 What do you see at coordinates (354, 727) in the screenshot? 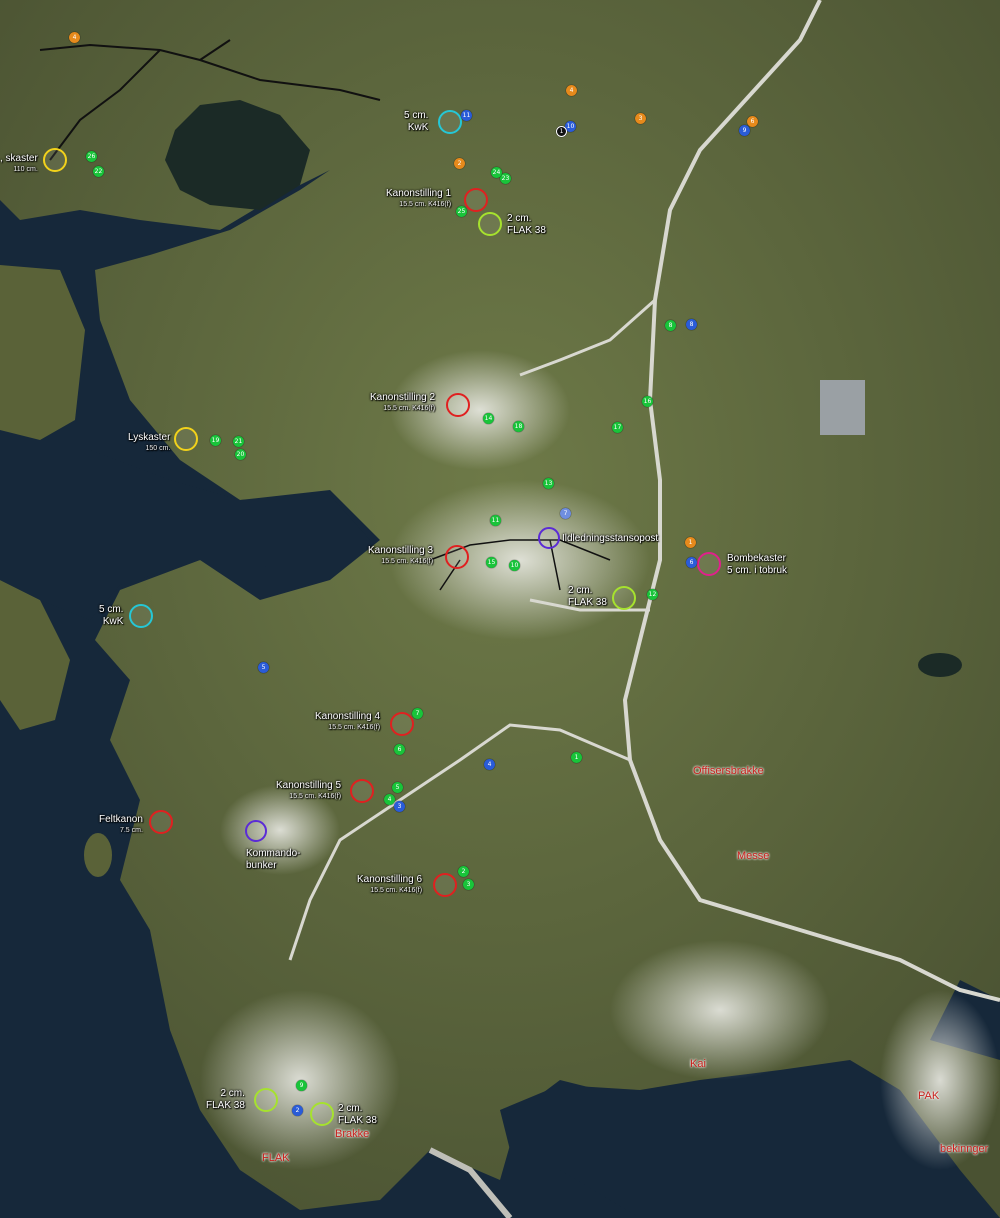
I see `label-gun-4-sub: 15.5 cm. K416(f)` at bounding box center [354, 727].